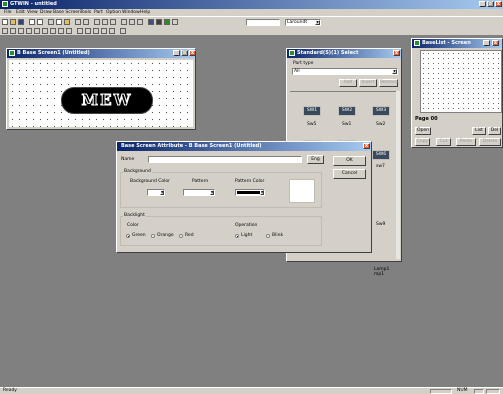 The image size is (503, 394). I want to click on pointer-icon, so click(5, 31).